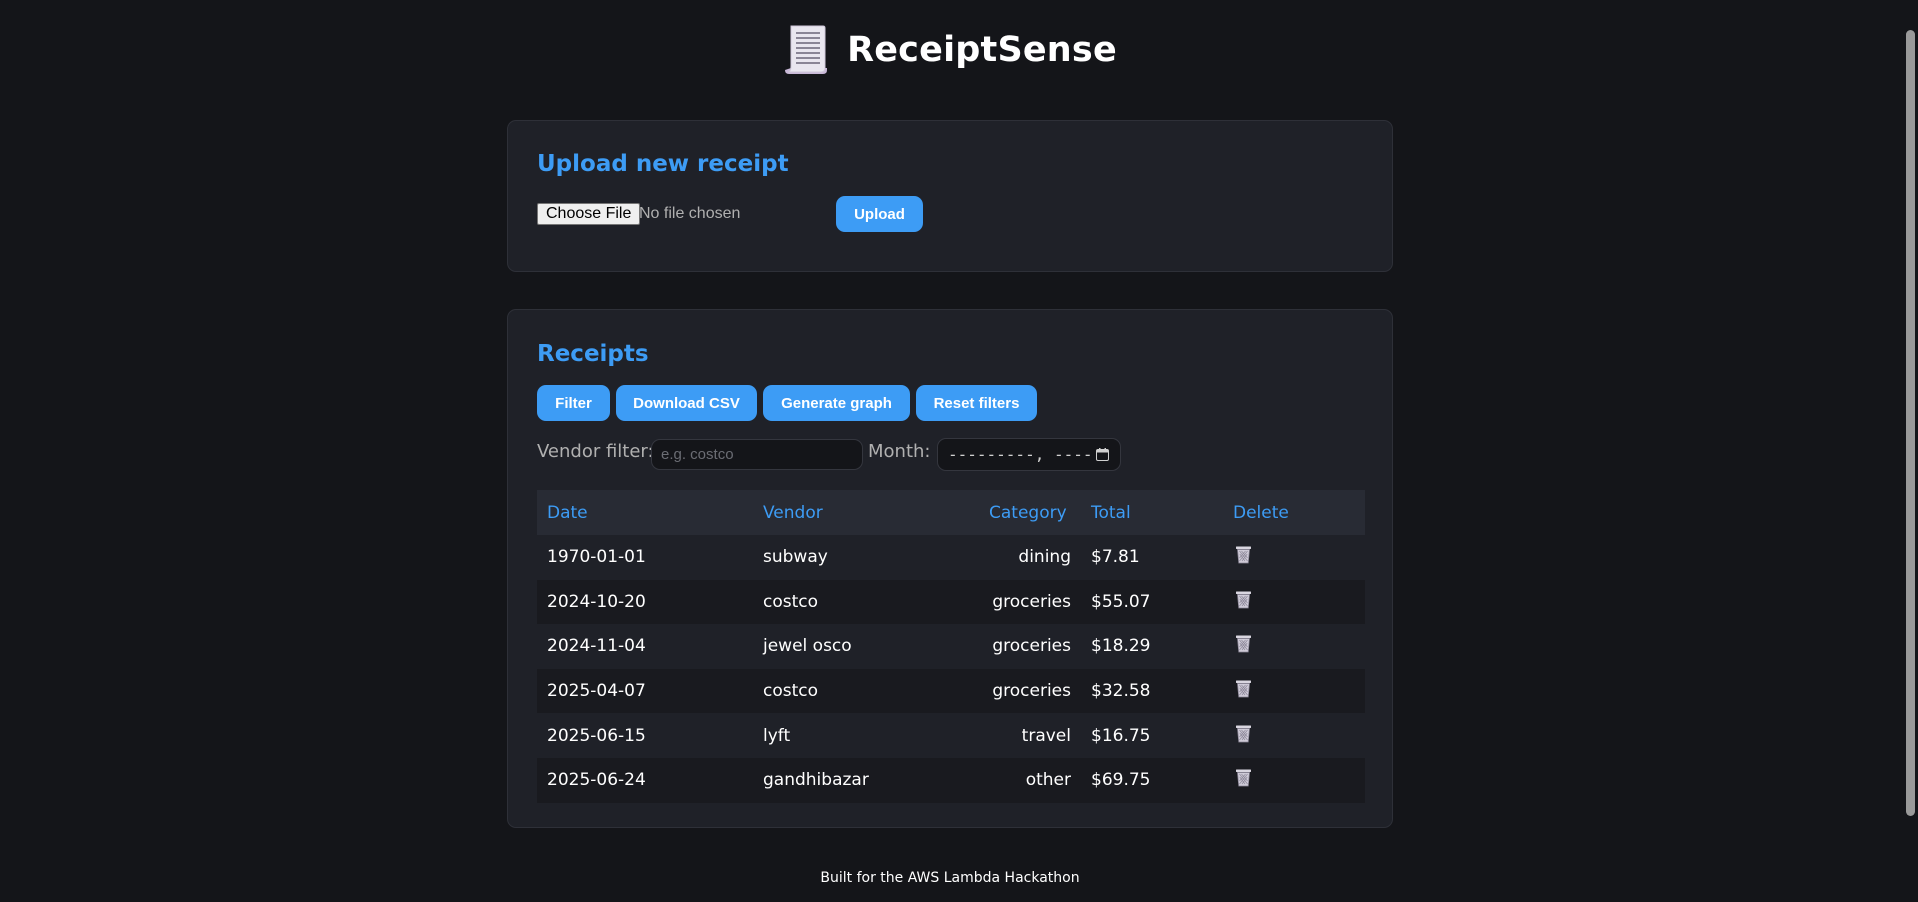 This screenshot has width=1918, height=902. What do you see at coordinates (690, 213) in the screenshot?
I see `file-status-text: No file chosen` at bounding box center [690, 213].